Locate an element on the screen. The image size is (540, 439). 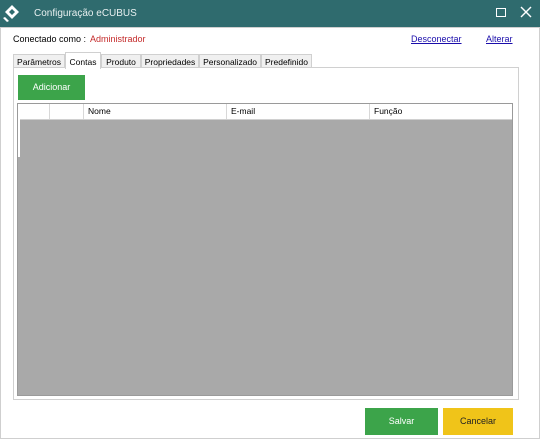
tab-produto: Produto is located at coordinates (121, 61).